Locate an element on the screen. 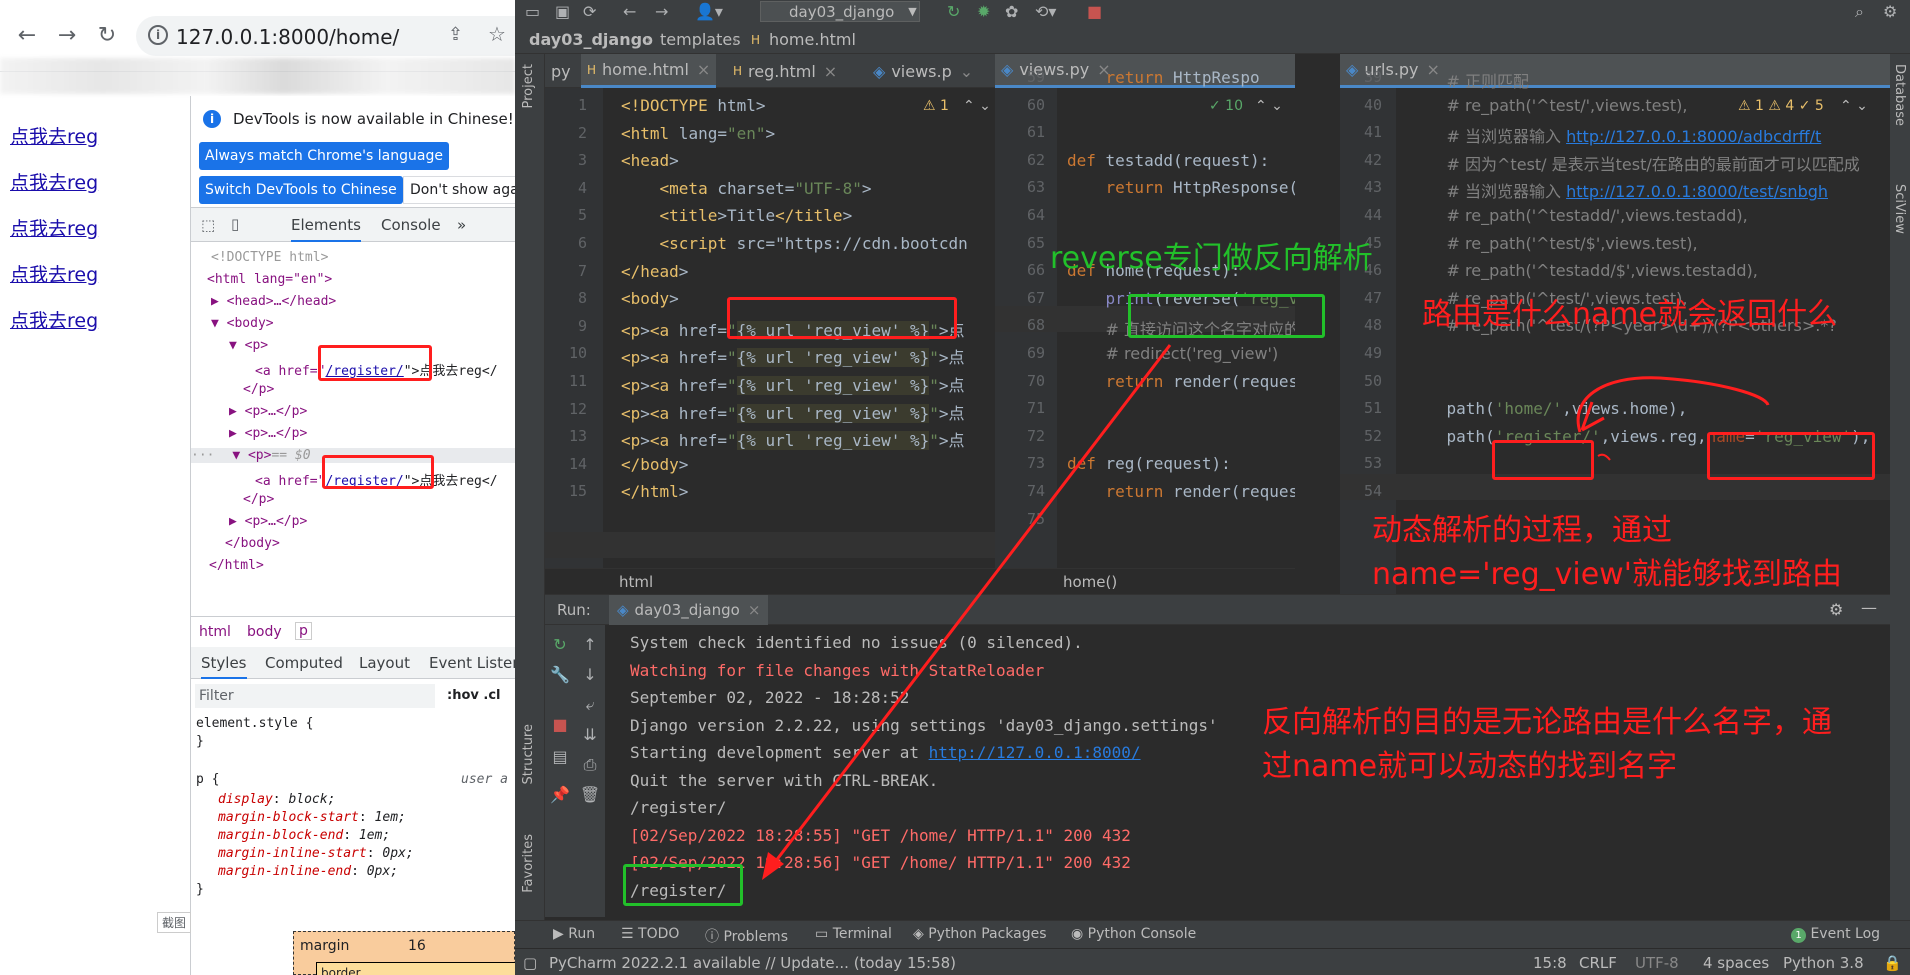 This screenshot has height=975, width=1910. annotation-purpose-note-1: 反向解析的目的是无论路由是什么名字，通 is located at coordinates (1547, 722).